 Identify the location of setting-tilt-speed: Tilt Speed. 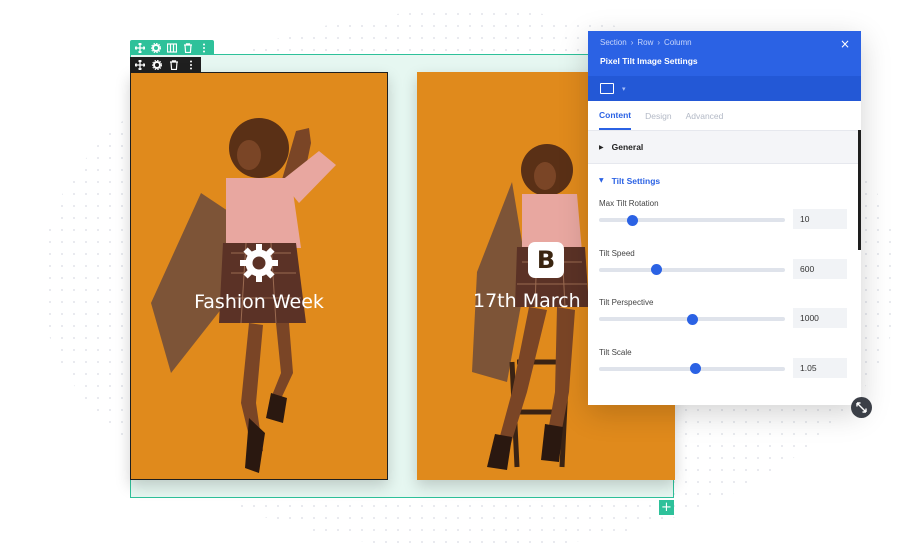
(724, 272).